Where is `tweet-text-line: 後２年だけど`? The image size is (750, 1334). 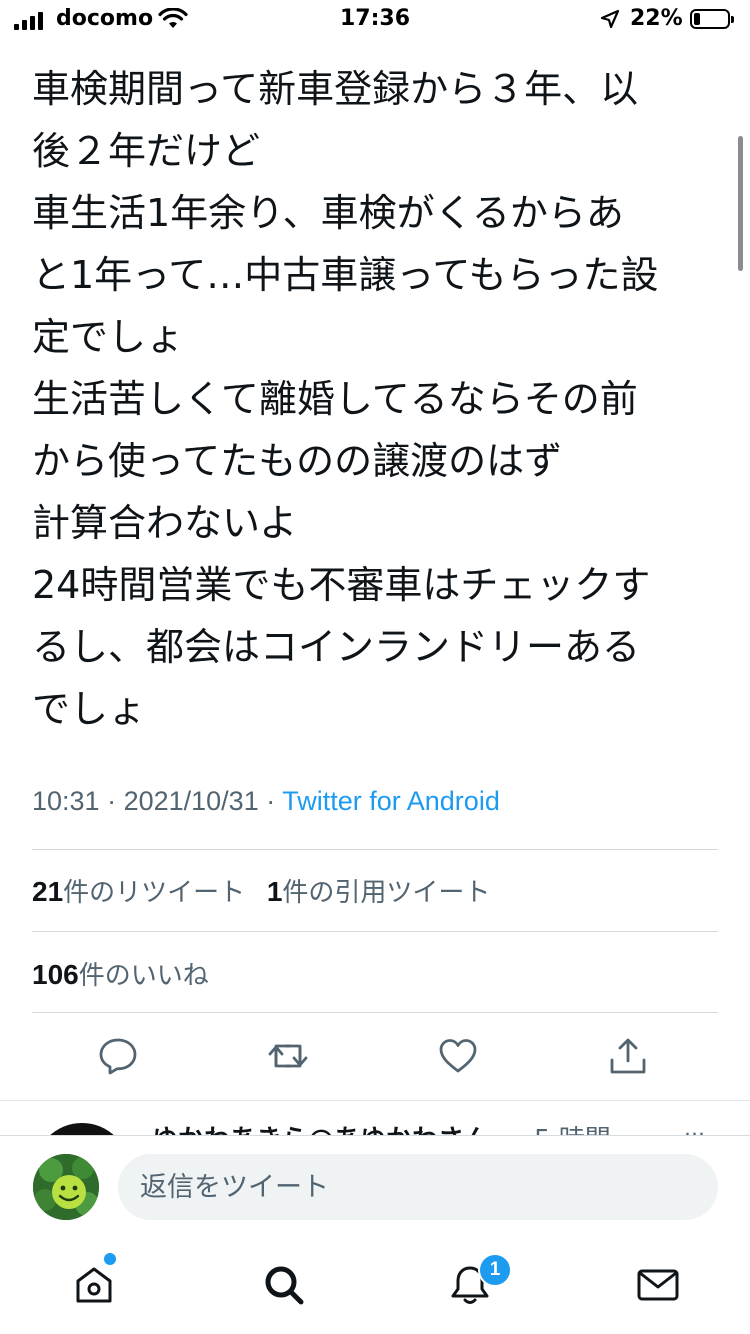
tweet-text-line: 後２年だけど is located at coordinates (146, 151).